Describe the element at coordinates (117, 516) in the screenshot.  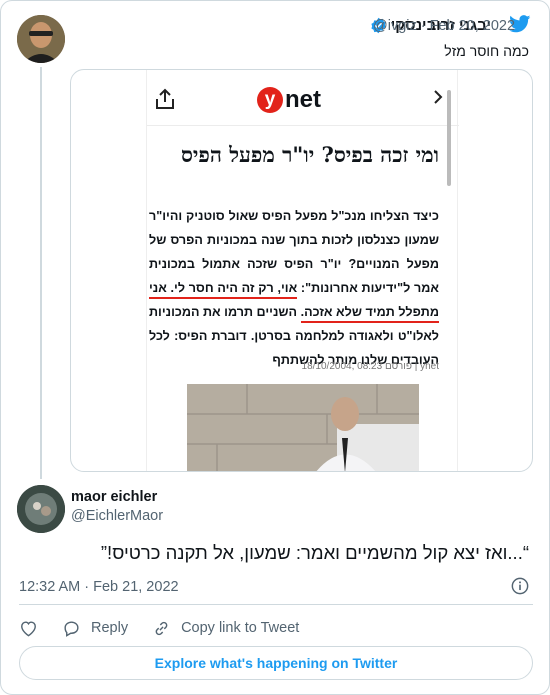
I see `reply-author-handle: @EichlerMaor` at that location.